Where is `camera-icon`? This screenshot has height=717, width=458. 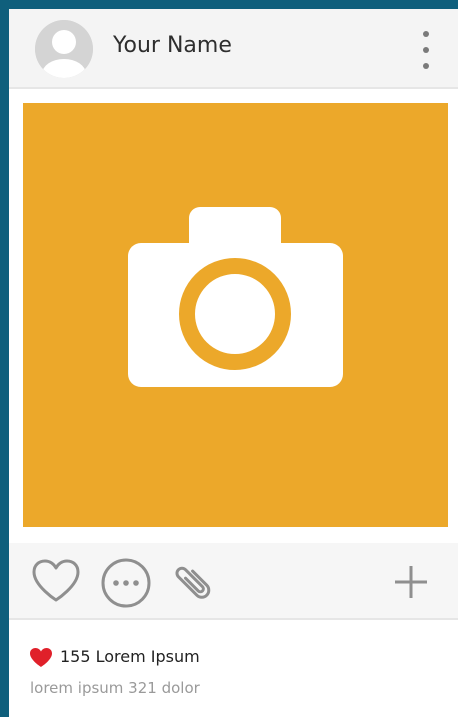 camera-icon is located at coordinates (235, 297).